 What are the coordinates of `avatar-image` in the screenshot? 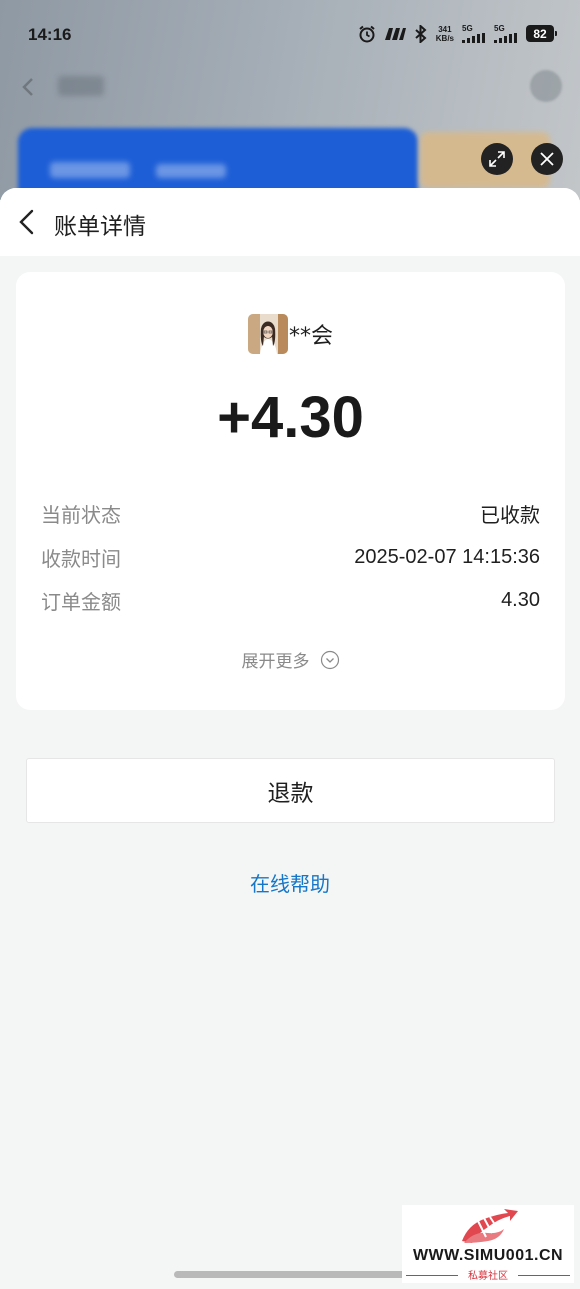 It's located at (267, 334).